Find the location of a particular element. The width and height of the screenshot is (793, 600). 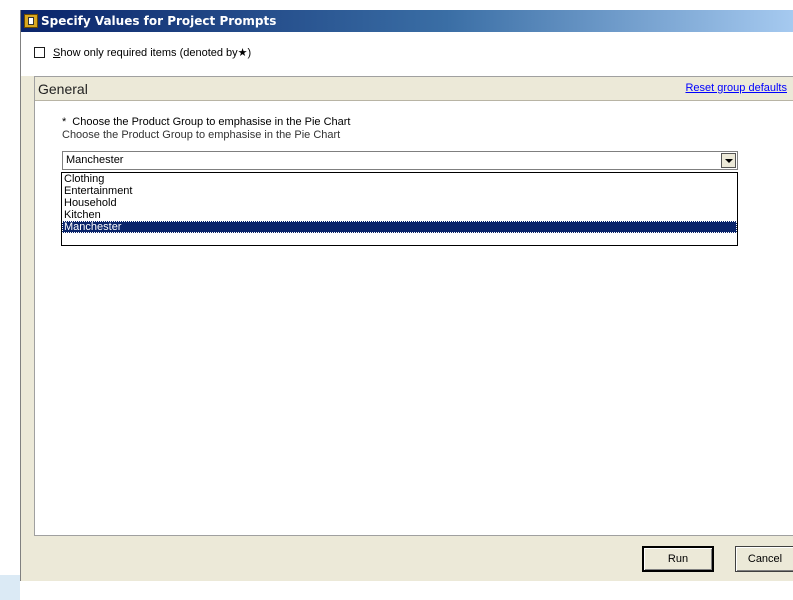

options-bar: Show only required items (denoted by★) is located at coordinates (407, 54).